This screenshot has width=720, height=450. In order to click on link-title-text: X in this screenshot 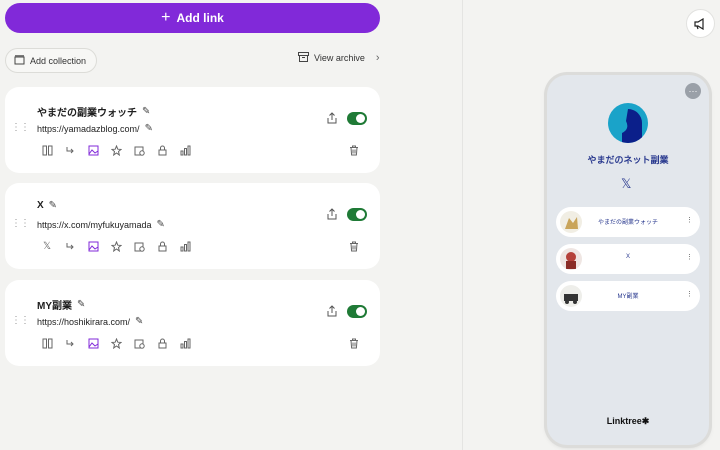, I will do `click(40, 205)`.